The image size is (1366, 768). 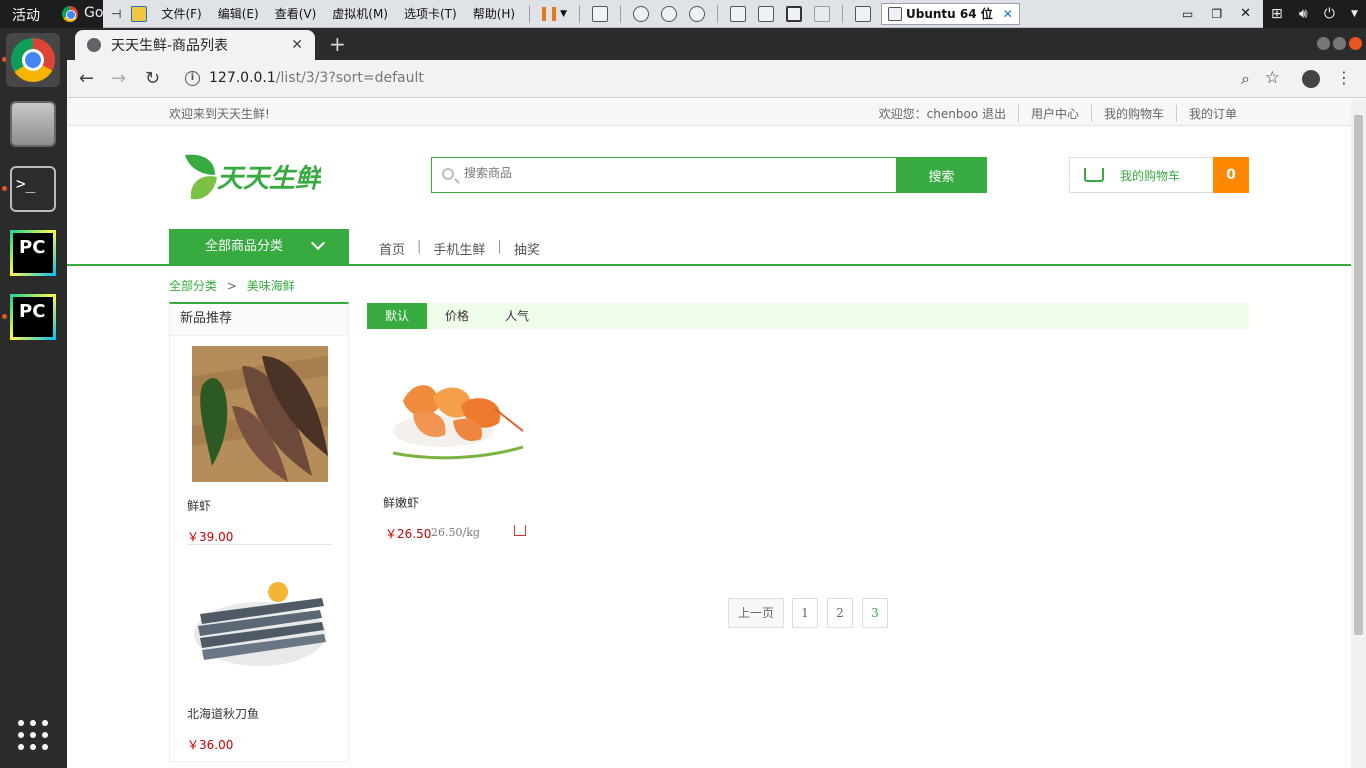 What do you see at coordinates (1133, 113) in the screenshot?
I see `my-cart-link: 我的购物车` at bounding box center [1133, 113].